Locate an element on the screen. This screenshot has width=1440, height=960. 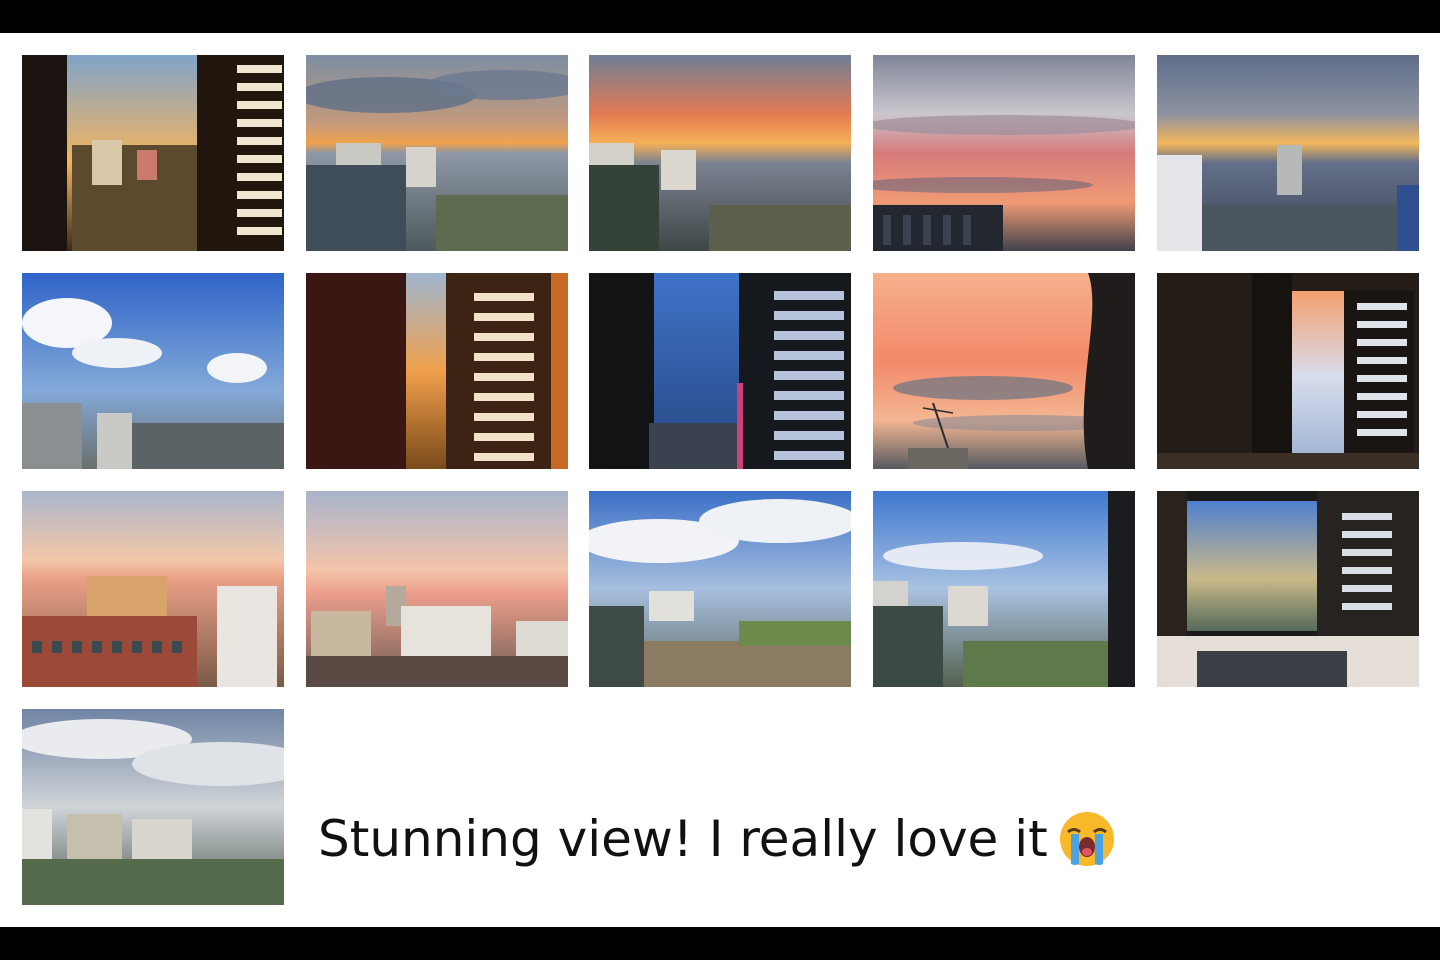
photo-curtain-window-sunset-image is located at coordinates (437, 371).